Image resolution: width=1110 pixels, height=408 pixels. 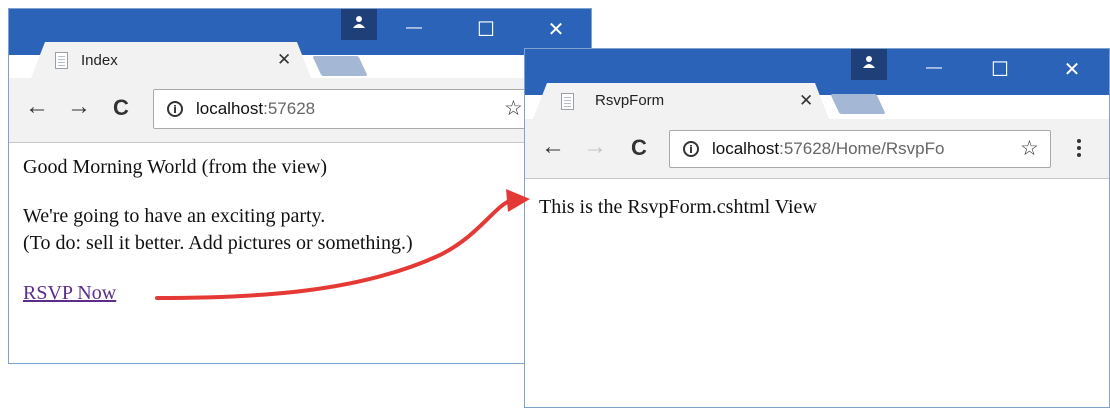 I want to click on rsvp-paragraph: RSVP Now, so click(x=69, y=293).